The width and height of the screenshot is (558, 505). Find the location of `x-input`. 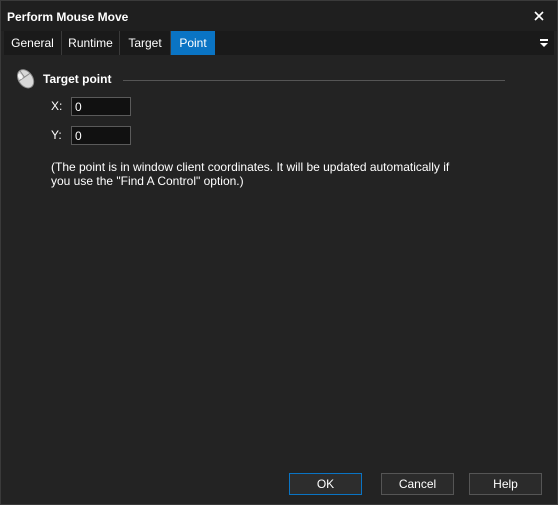

x-input is located at coordinates (101, 106).